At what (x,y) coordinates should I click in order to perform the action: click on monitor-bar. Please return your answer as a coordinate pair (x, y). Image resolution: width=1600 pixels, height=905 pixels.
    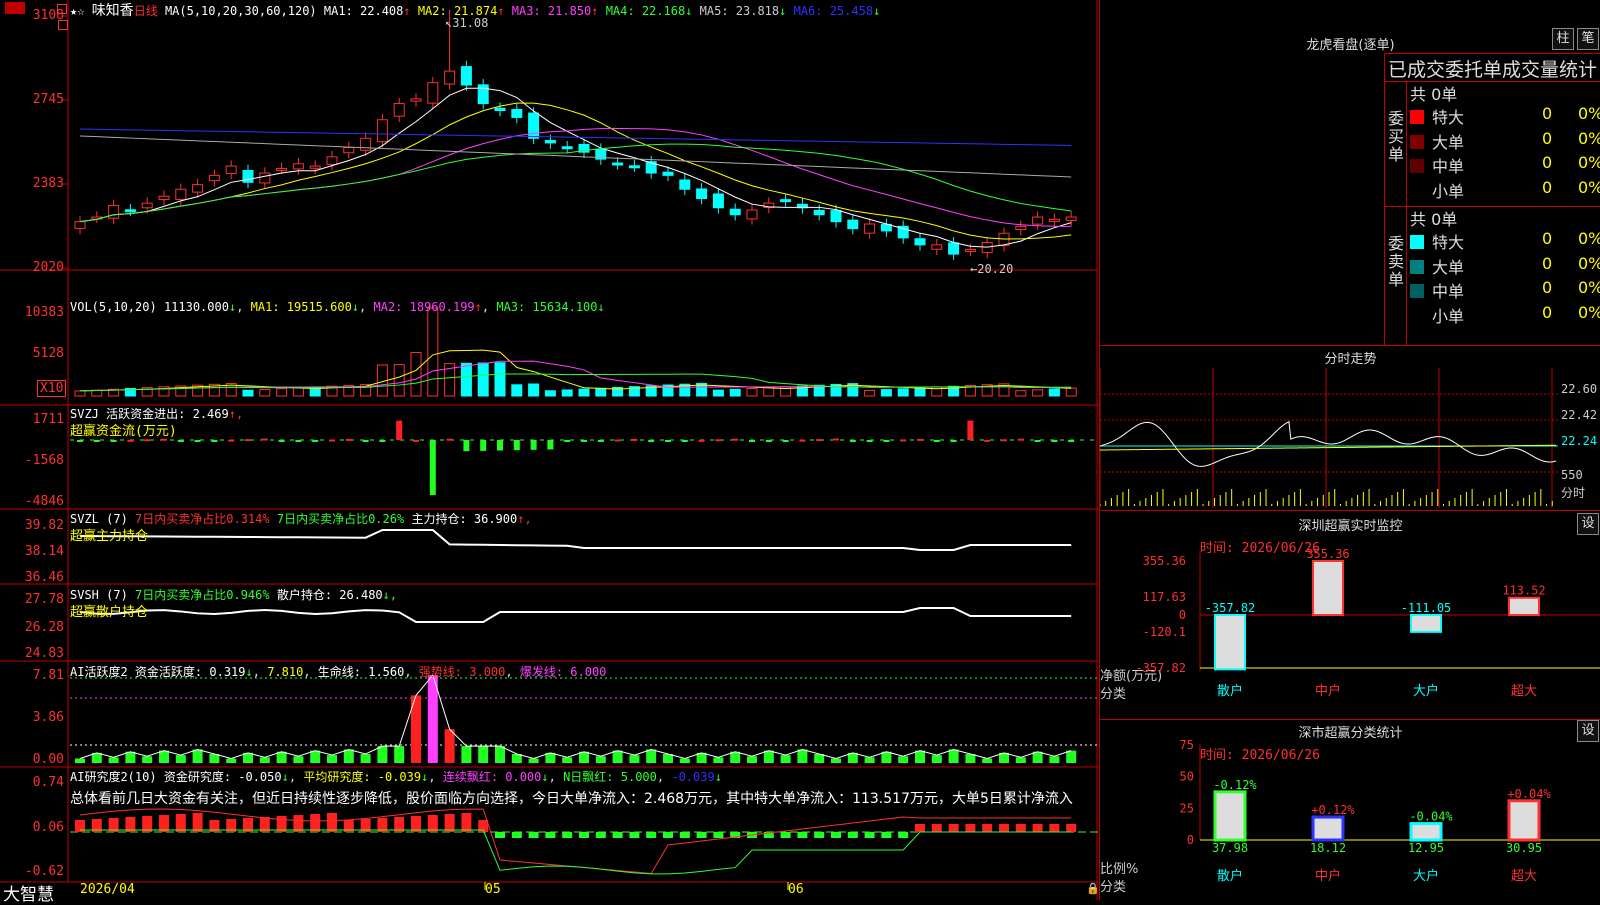
    Looking at the image, I should click on (1230, 642).